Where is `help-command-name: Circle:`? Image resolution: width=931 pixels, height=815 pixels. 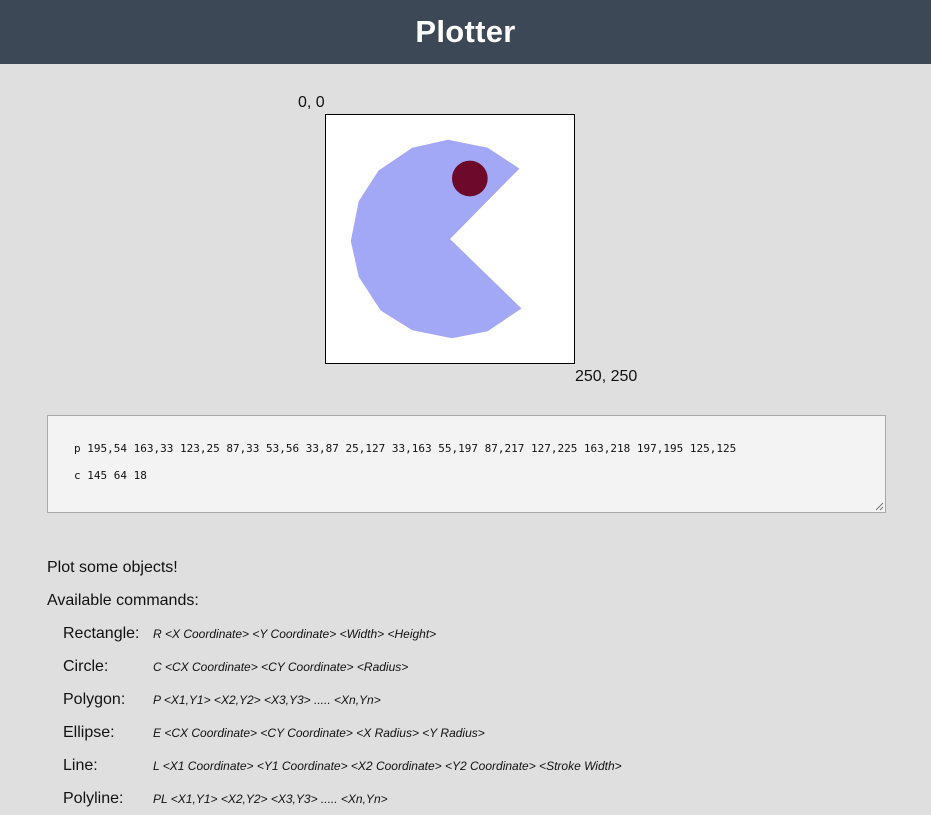 help-command-name: Circle: is located at coordinates (86, 666).